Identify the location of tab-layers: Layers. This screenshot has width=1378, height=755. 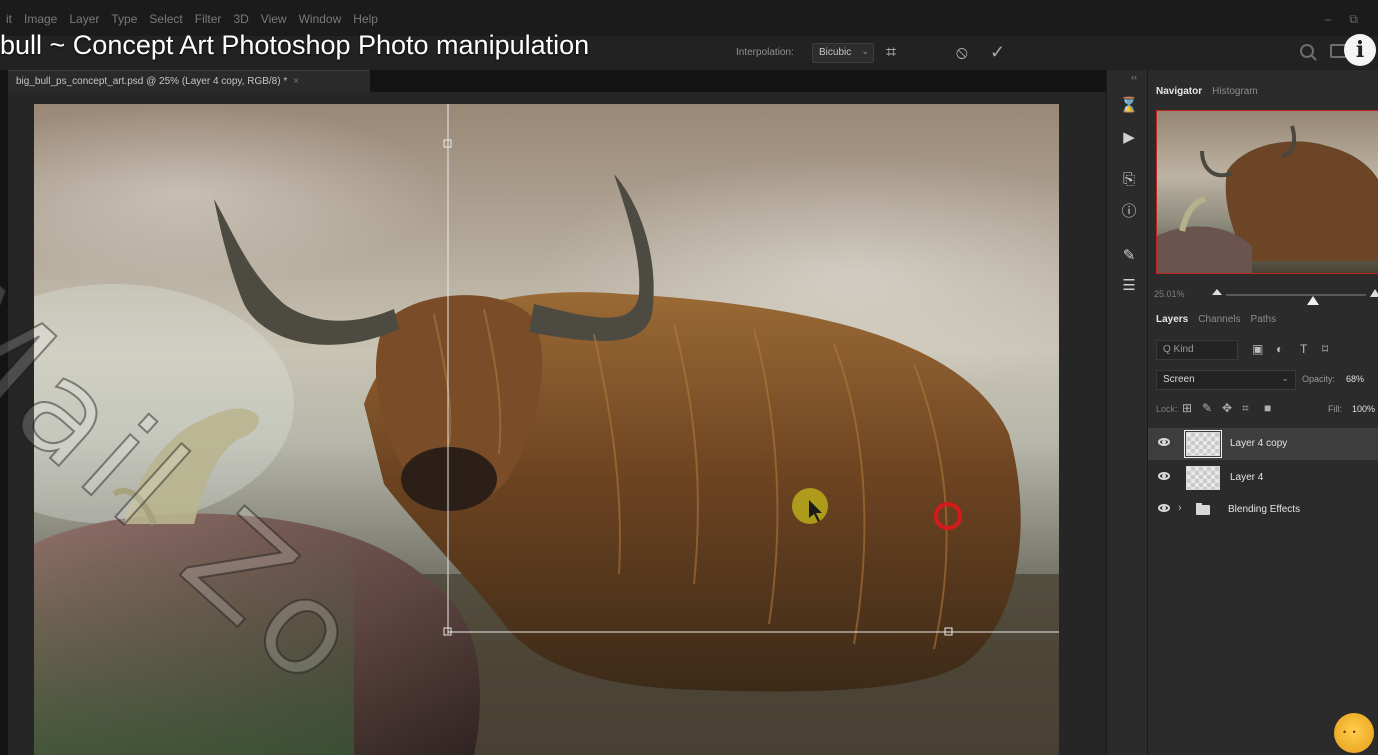
(1172, 319).